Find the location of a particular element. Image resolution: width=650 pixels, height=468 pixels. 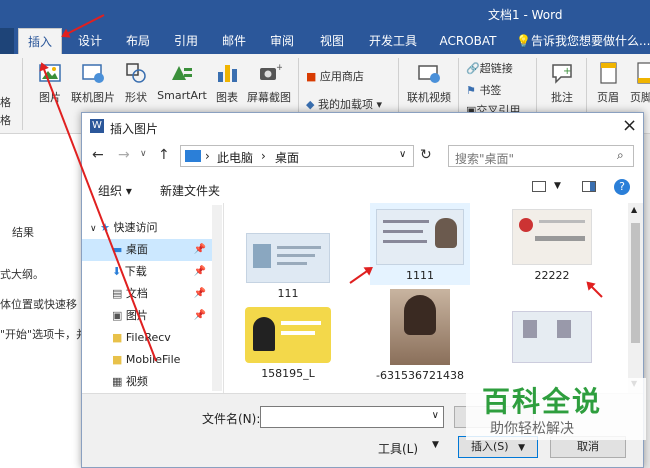

close-icon: × is located at coordinates (629, 125).